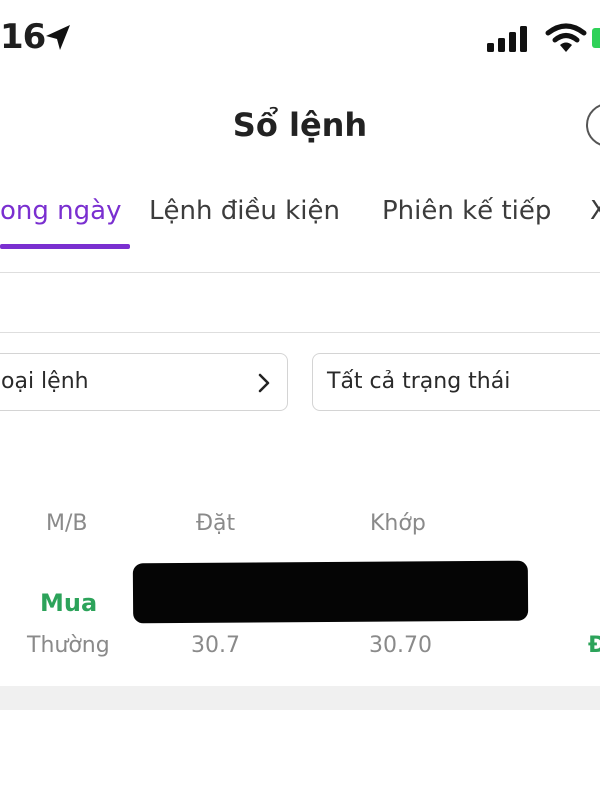 Image resolution: width=600 pixels, height=800 pixels. What do you see at coordinates (45, 381) in the screenshot?
I see `order-type-filter-value: oại lệnh` at bounding box center [45, 381].